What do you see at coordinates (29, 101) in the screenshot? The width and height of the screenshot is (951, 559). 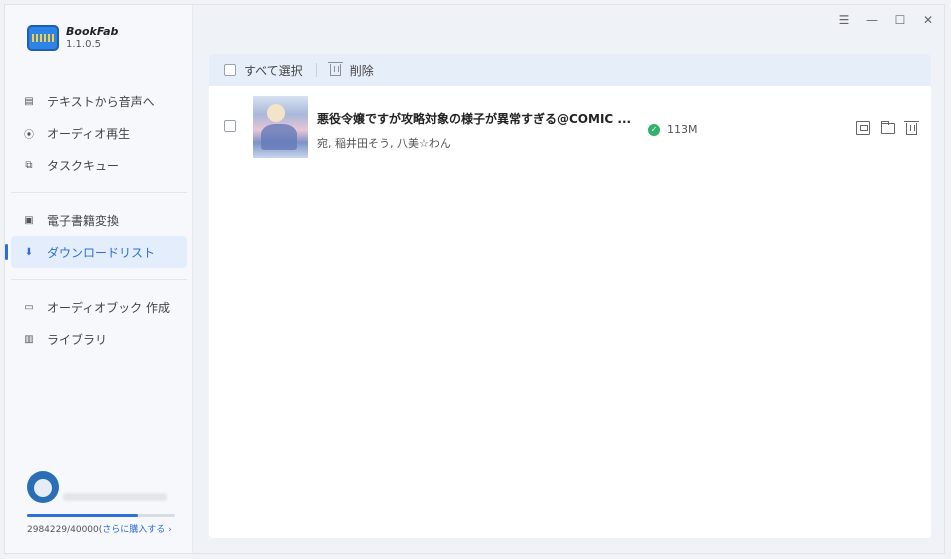 I see `document-icon: ▤` at bounding box center [29, 101].